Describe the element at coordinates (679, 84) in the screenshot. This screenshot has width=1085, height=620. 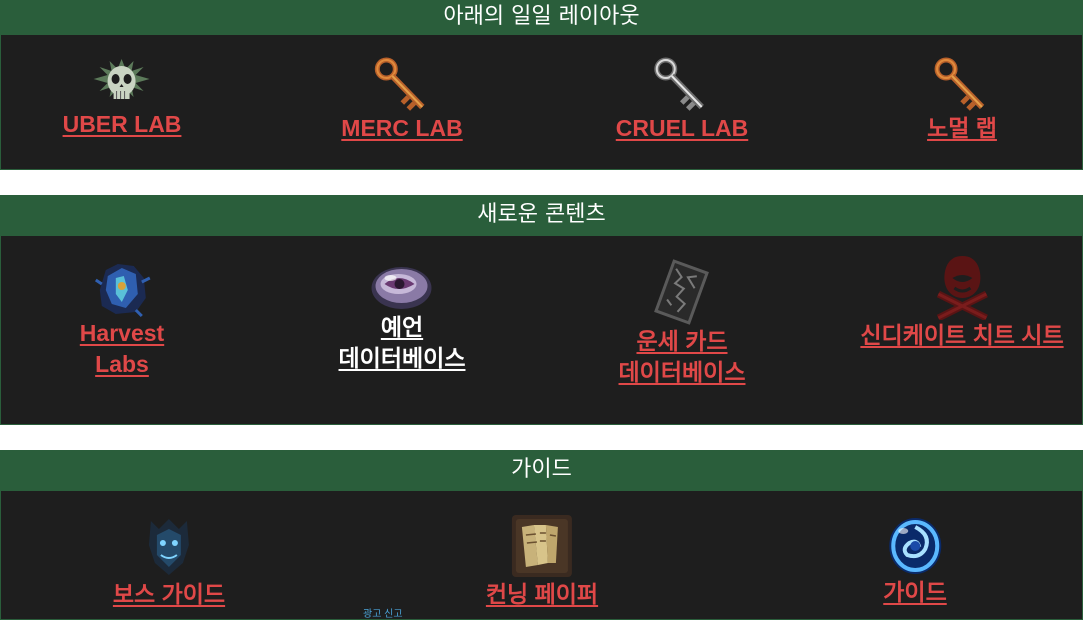
I see `silver-key-icon` at that location.